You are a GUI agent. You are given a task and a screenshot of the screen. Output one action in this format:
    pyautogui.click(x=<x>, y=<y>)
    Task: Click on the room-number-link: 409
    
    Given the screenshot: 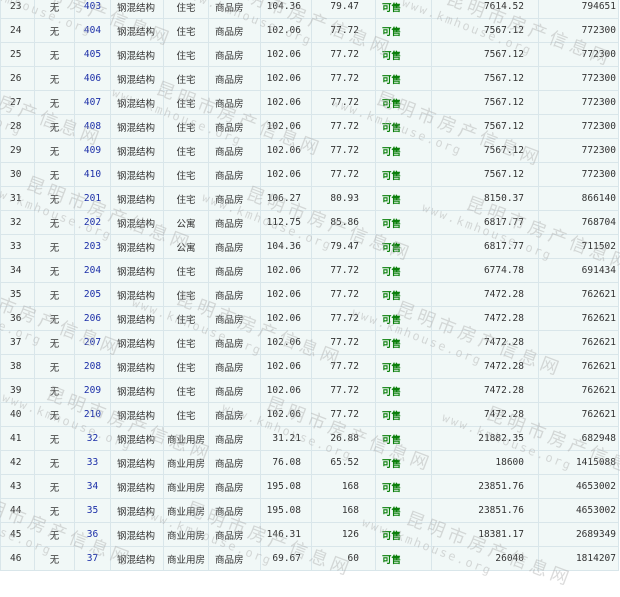 What is the action you would take?
    pyautogui.click(x=92, y=150)
    